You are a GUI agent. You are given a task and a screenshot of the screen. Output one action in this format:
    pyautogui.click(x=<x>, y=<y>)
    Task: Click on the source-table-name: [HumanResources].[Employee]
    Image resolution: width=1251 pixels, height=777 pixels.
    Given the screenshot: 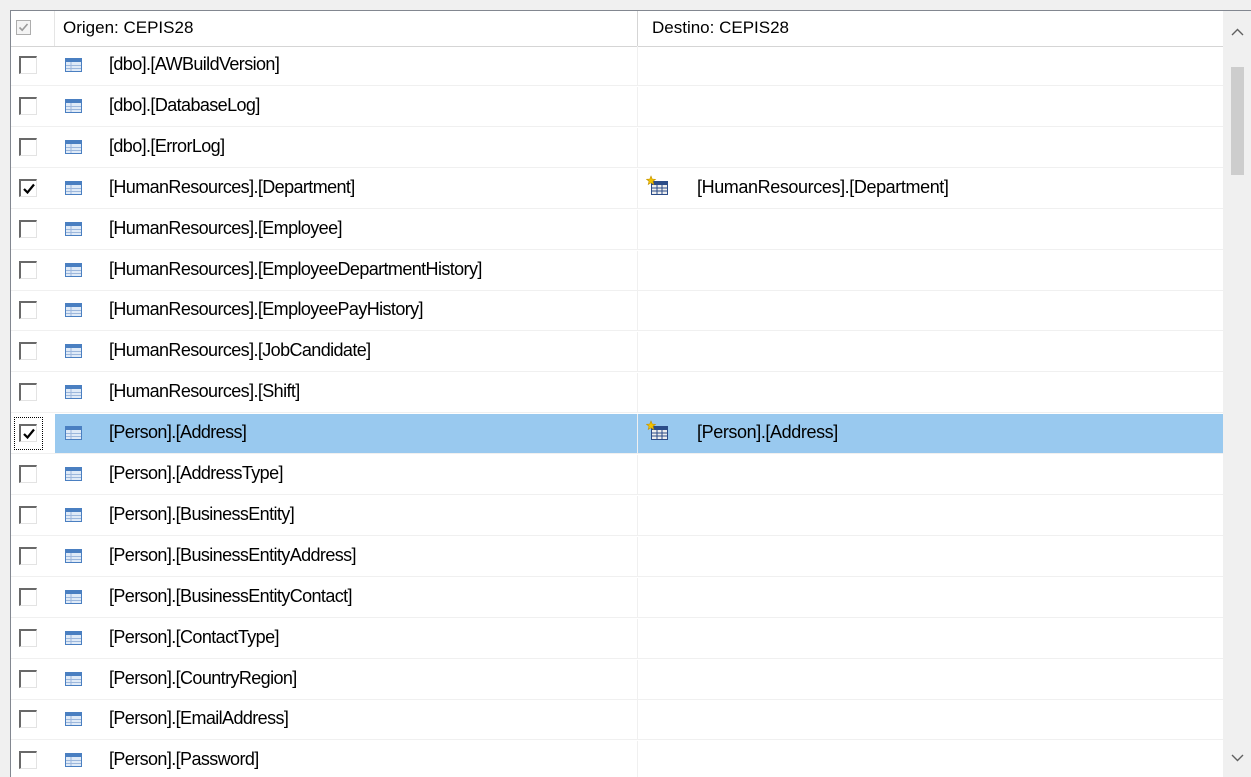 What is the action you would take?
    pyautogui.click(x=226, y=227)
    